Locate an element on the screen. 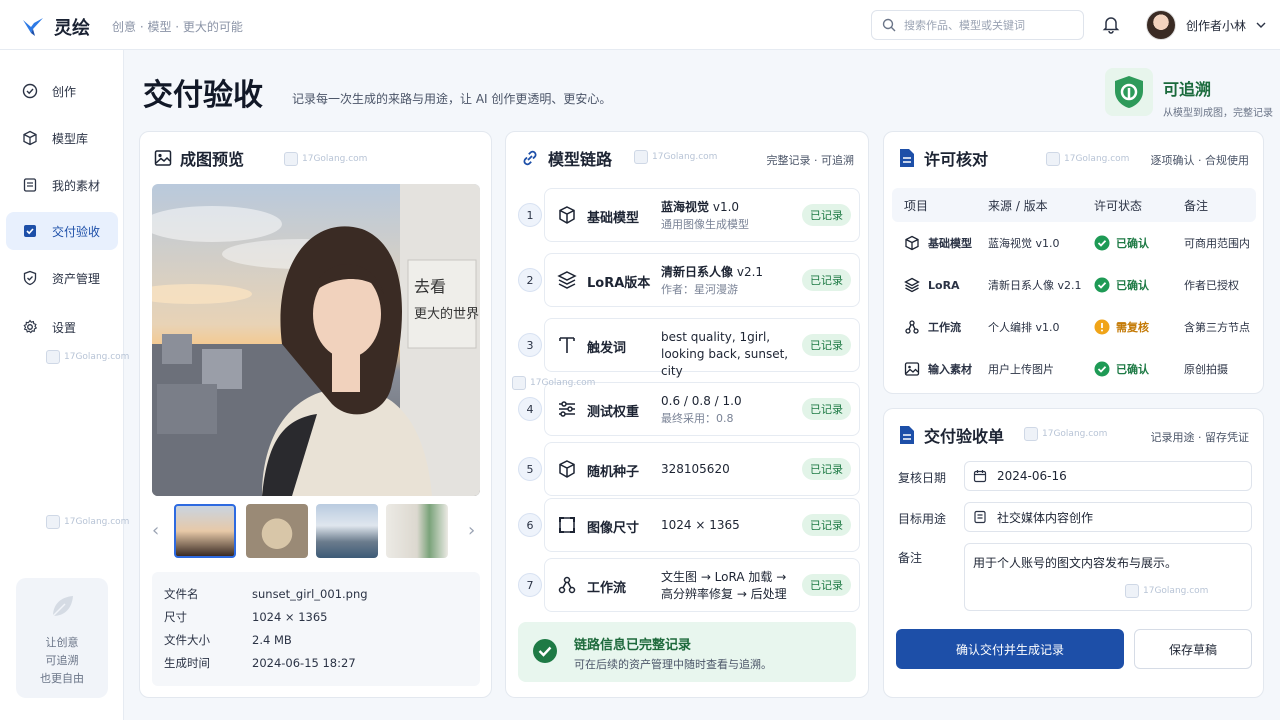 This screenshot has height=720, width=1280. table-row: LoRA 清新日系人像 v2.1 已确认 作者已授权 is located at coordinates (1074, 285).